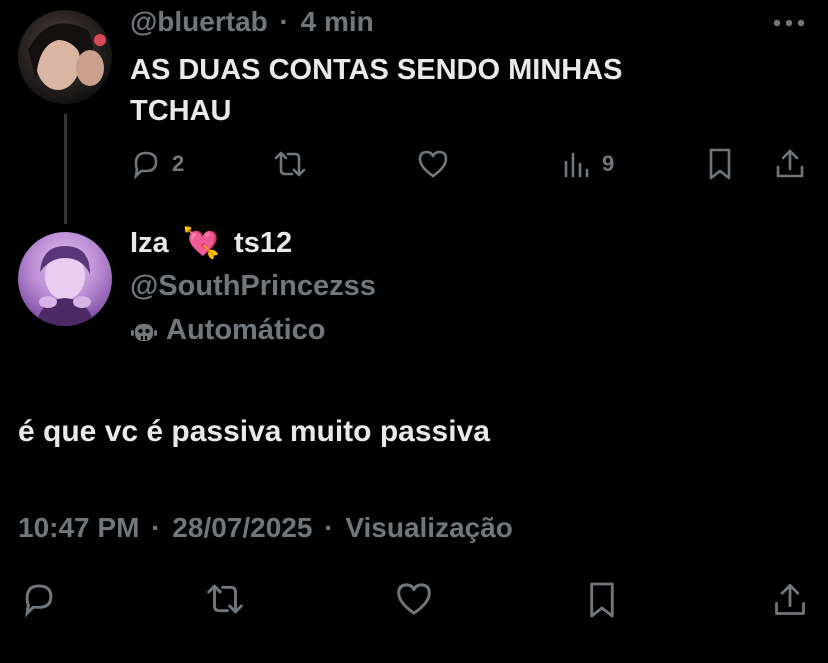 This screenshot has height=663, width=828. I want to click on display-name-left: Iza, so click(149, 243).